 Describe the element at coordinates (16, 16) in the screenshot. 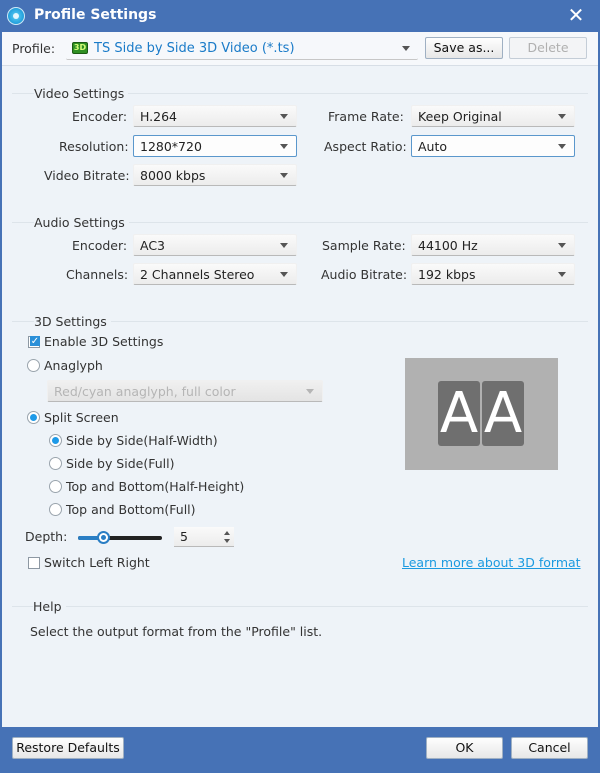

I see `app-logo-icon` at that location.